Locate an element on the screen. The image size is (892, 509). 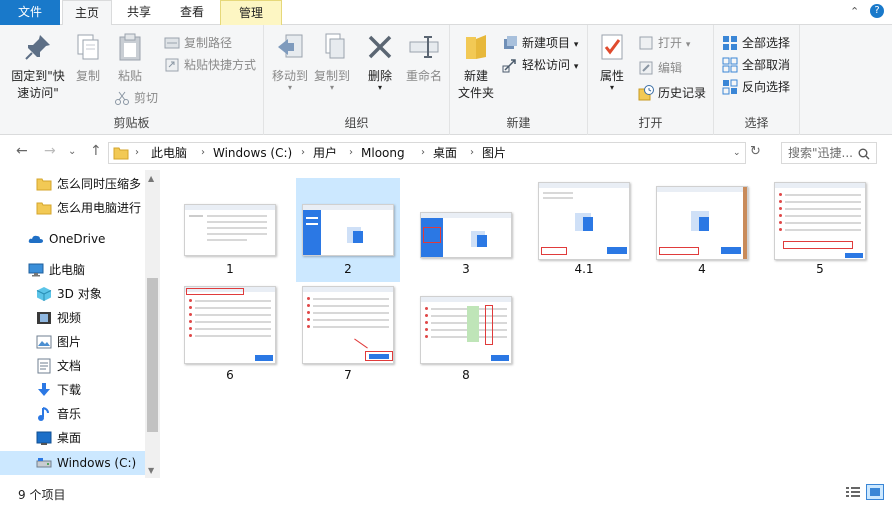
move-to-button: 移动到 ▾ is located at coordinates (290, 61).